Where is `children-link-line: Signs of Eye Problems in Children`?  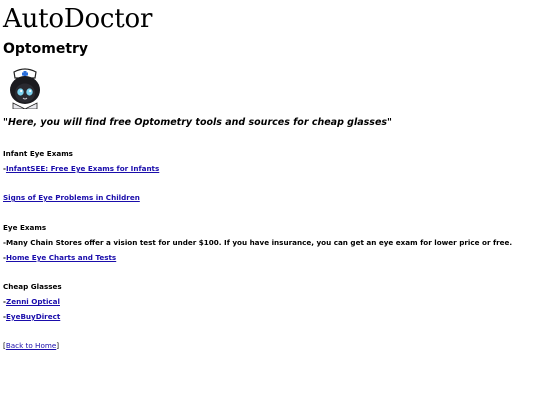
children-link-line: Signs of Eye Problems in Children is located at coordinates (71, 198).